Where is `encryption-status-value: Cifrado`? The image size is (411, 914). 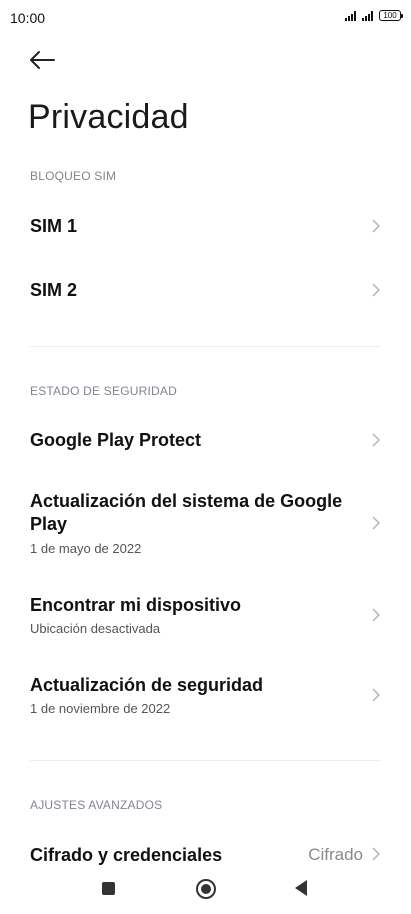 encryption-status-value: Cifrado is located at coordinates (335, 854).